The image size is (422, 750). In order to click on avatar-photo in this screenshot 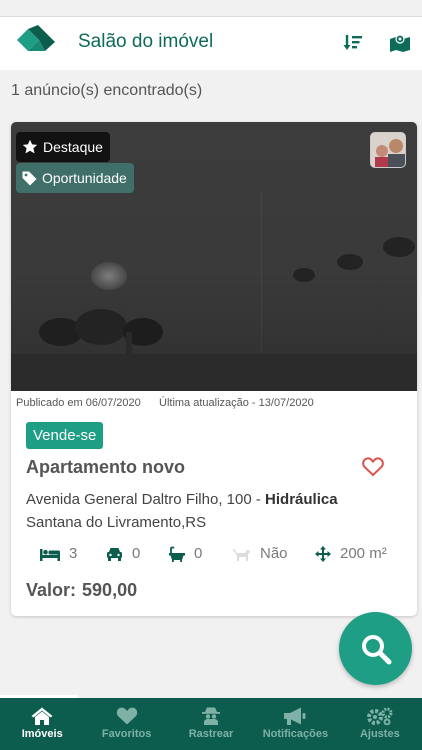, I will do `click(388, 150)`.